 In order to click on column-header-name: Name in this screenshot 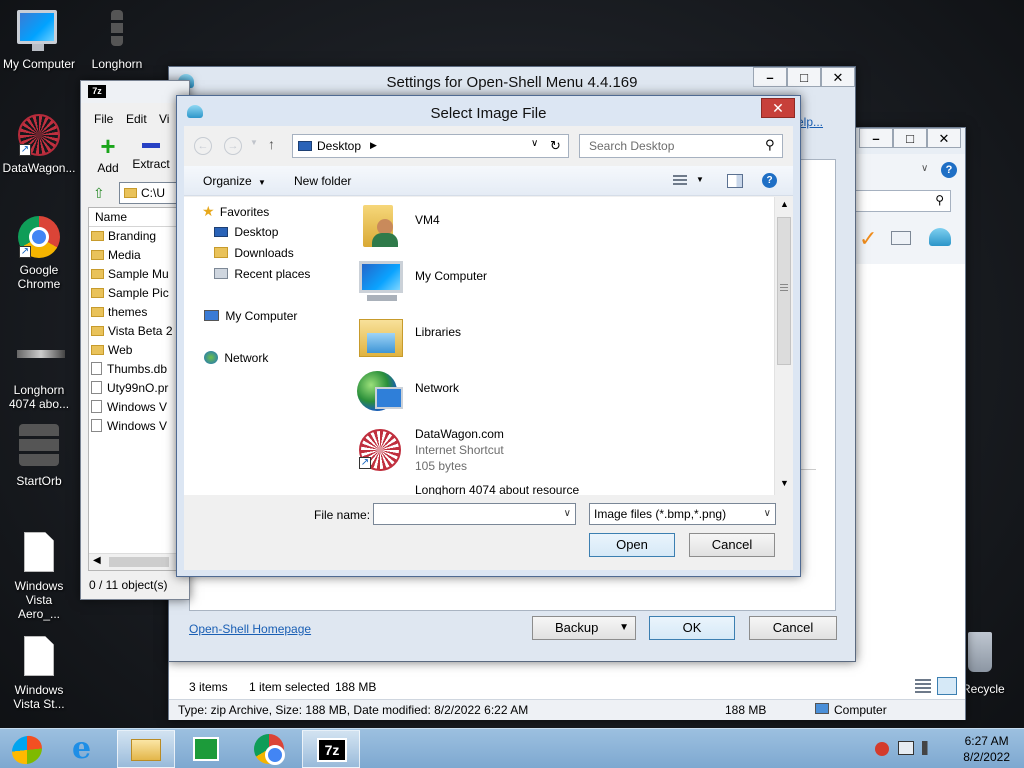, I will do `click(111, 217)`.